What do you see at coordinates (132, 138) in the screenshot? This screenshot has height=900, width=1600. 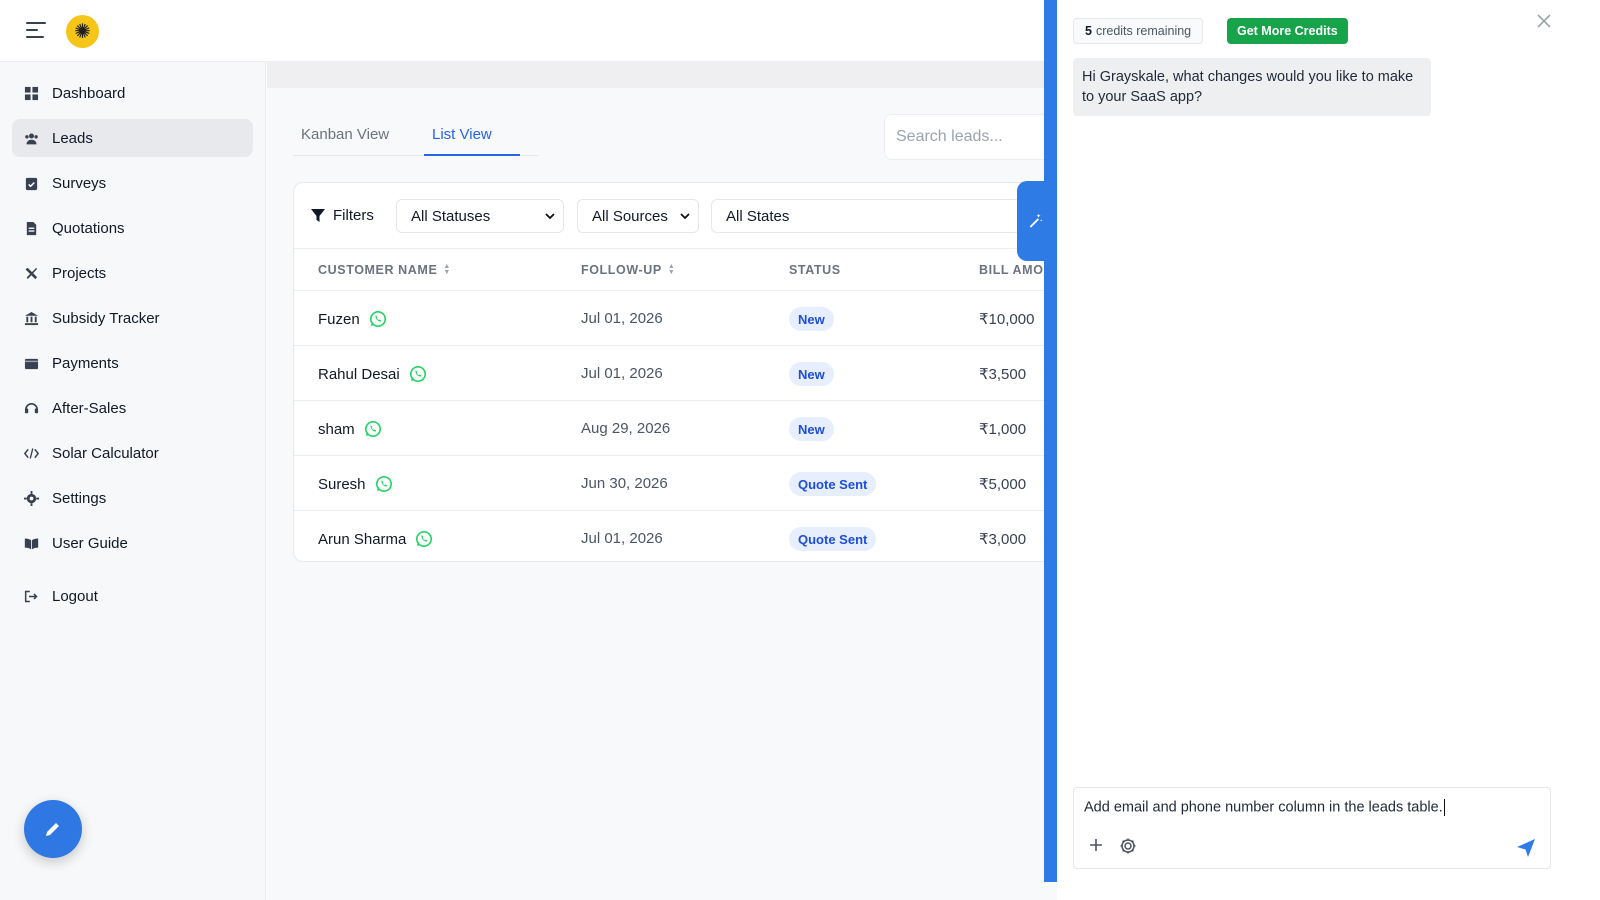 I see `sidebar-item-leads: Leads` at bounding box center [132, 138].